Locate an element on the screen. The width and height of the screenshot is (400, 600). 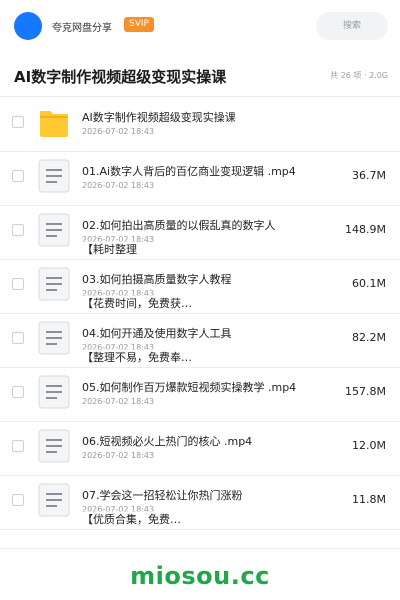
item-size: 82.2M is located at coordinates (369, 337).